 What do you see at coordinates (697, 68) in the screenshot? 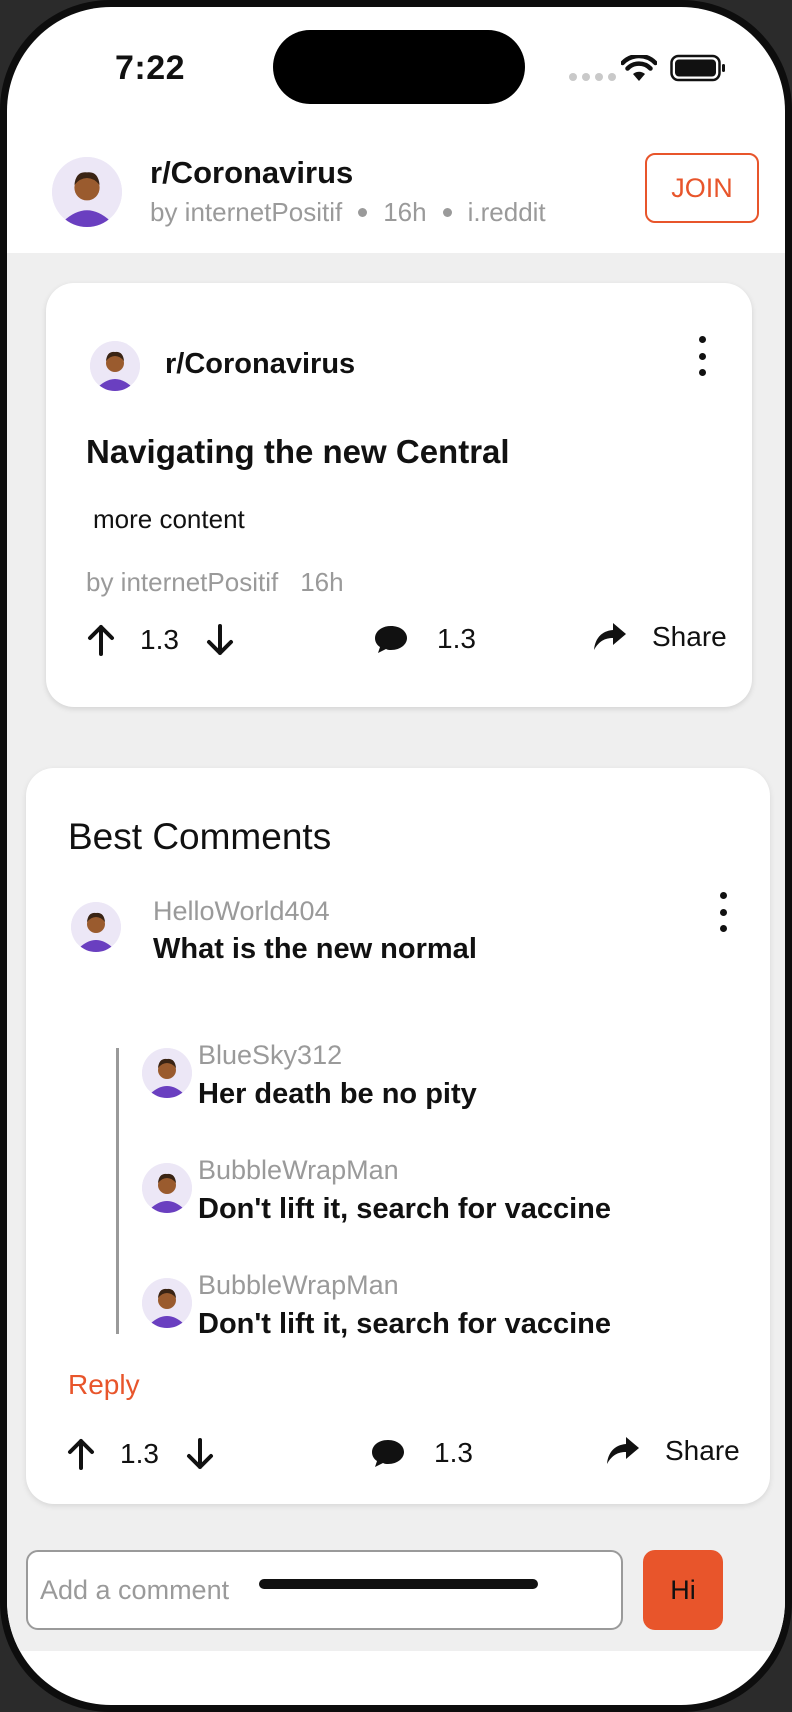
I see `battery-icon` at bounding box center [697, 68].